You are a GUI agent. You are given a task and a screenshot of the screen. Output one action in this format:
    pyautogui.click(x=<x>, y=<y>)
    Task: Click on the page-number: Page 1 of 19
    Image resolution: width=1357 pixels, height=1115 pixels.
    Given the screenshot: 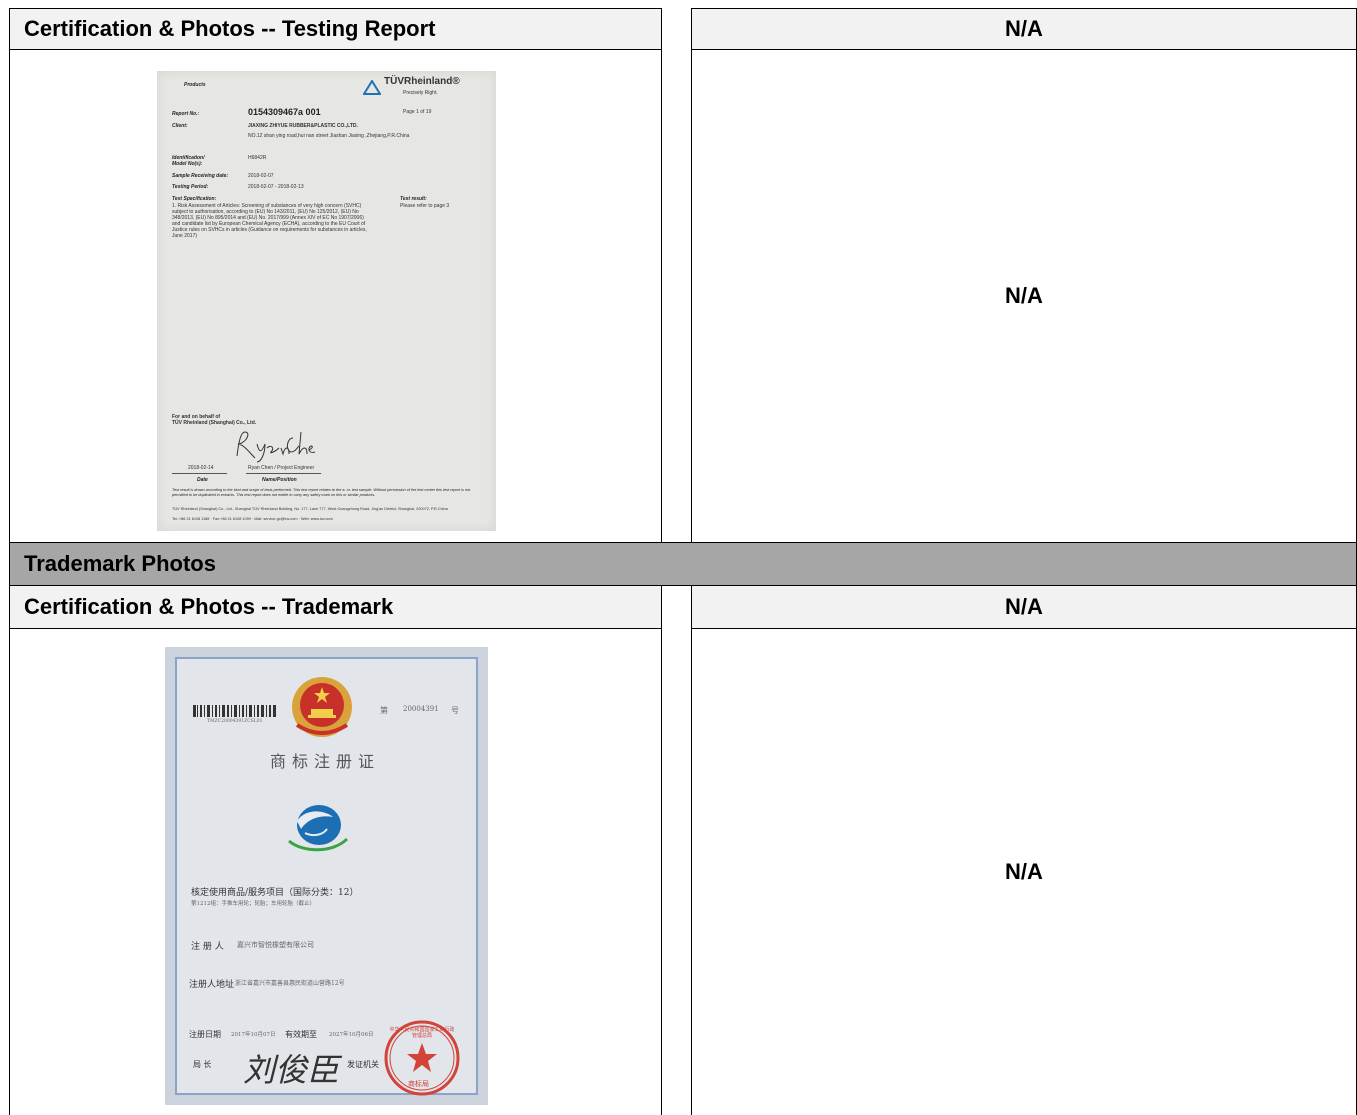 What is the action you would take?
    pyautogui.click(x=417, y=112)
    